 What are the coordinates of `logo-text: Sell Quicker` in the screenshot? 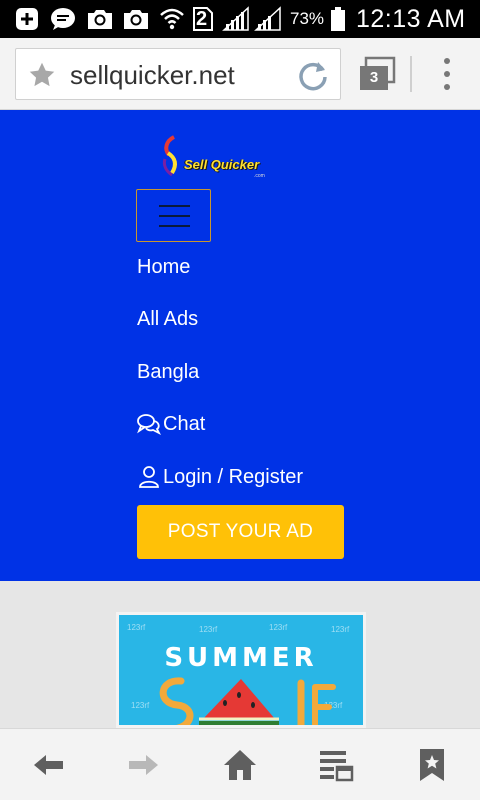 It's located at (222, 164).